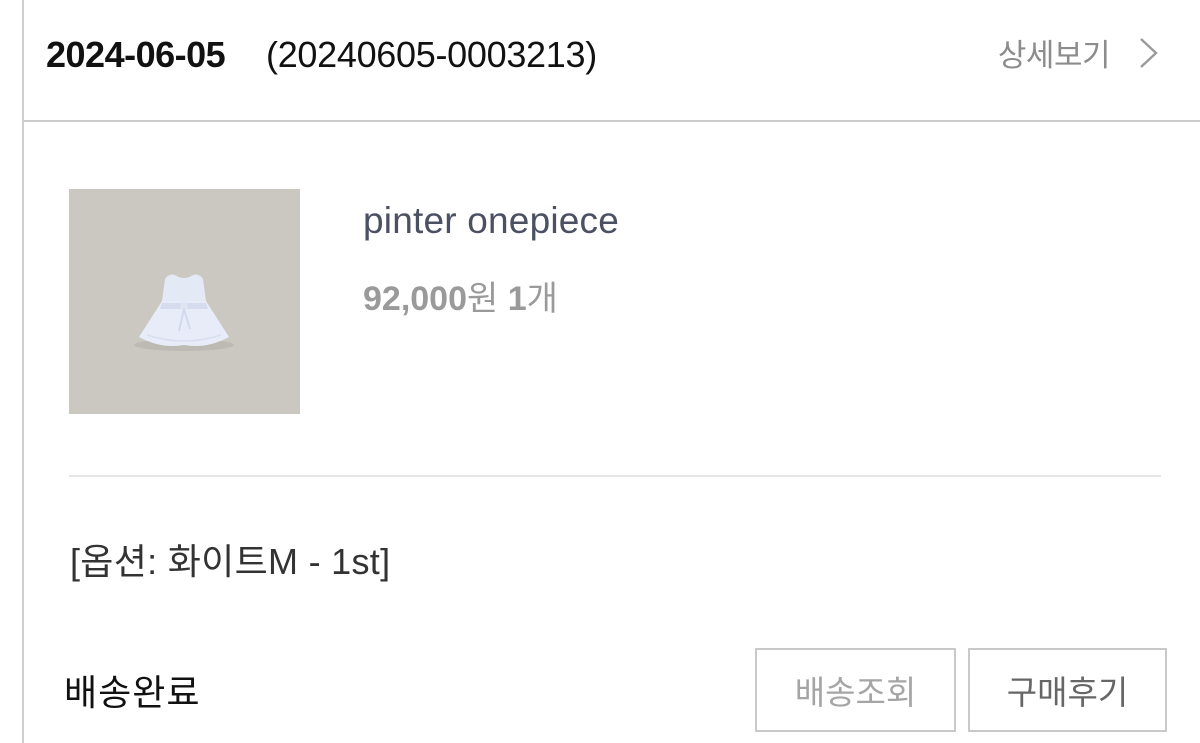 The height and width of the screenshot is (743, 1200). What do you see at coordinates (615, 476) in the screenshot?
I see `section-divider` at bounding box center [615, 476].